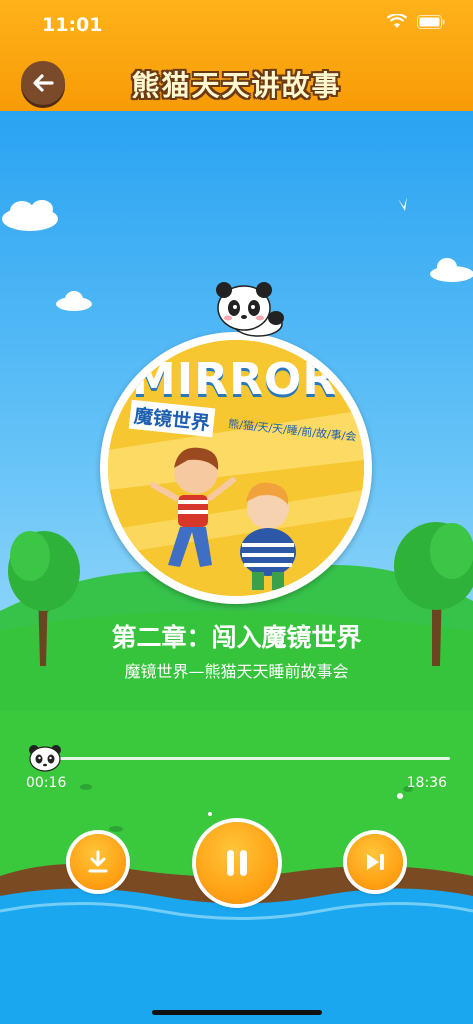 The height and width of the screenshot is (1024, 473). I want to click on pause-button, so click(237, 863).